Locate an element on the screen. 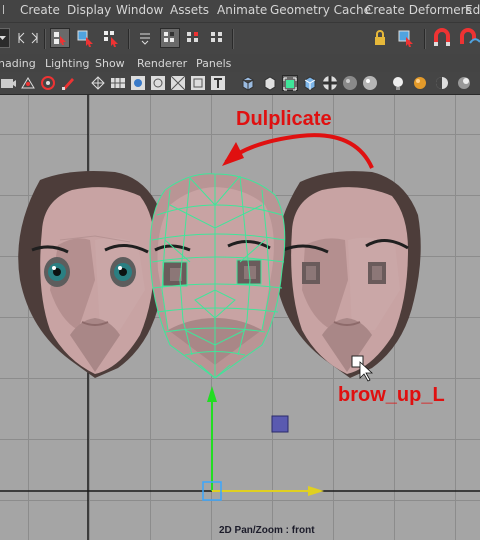 The width and height of the screenshot is (480, 540). menu-geometry-cache: Geometry Cache is located at coordinates (320, 10).